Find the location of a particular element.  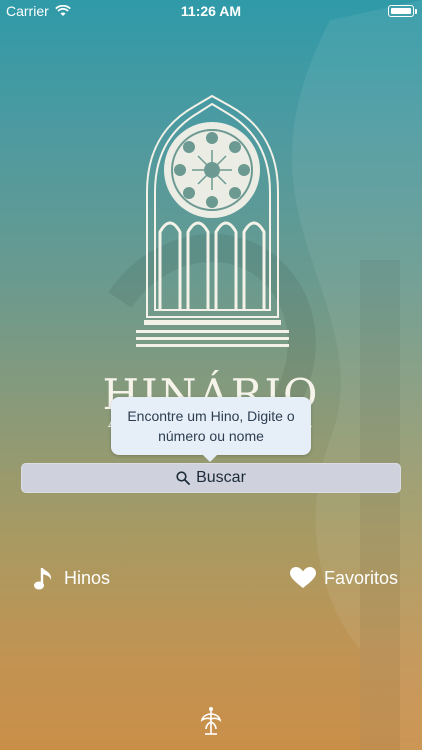

nav-hinos-label: Hinos is located at coordinates (87, 577).